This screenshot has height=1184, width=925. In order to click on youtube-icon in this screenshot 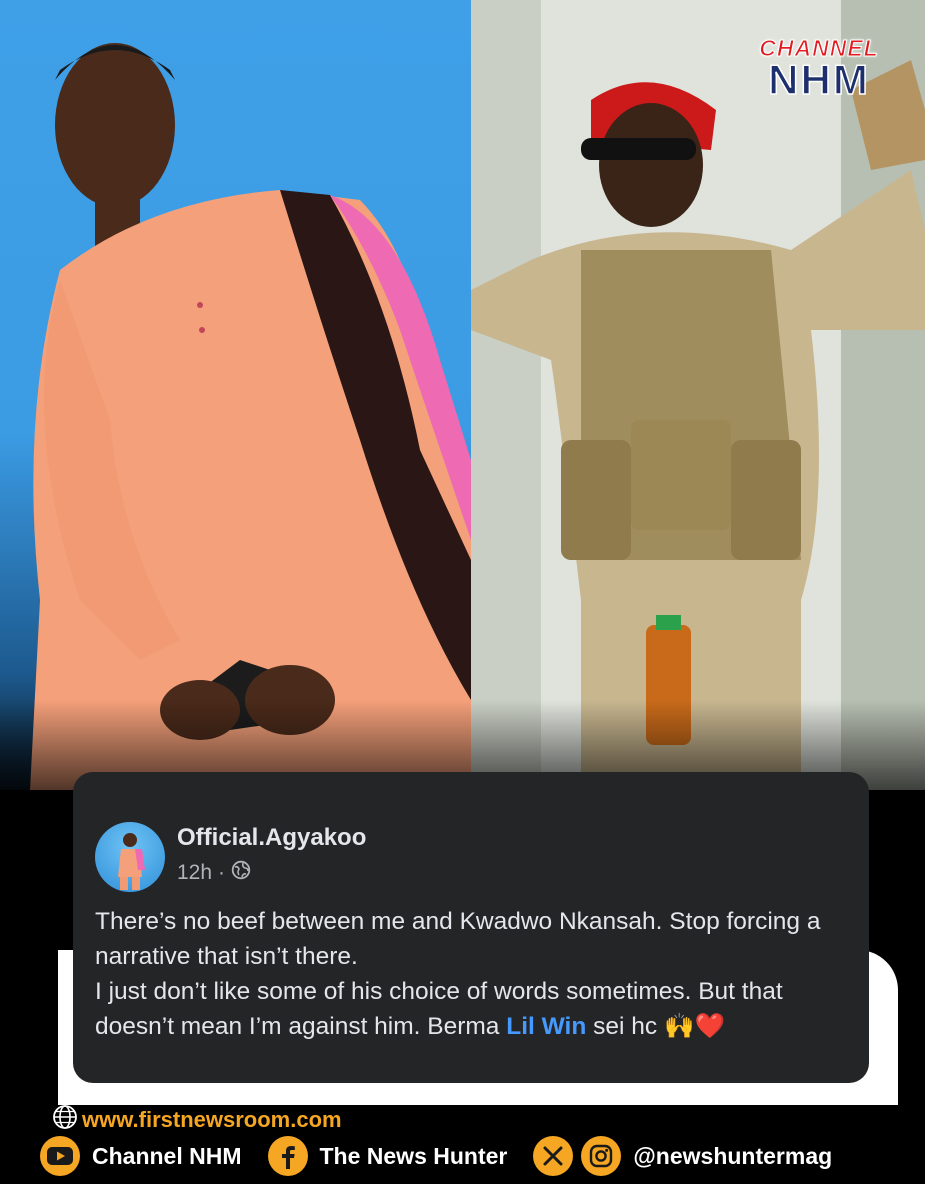, I will do `click(60, 1156)`.